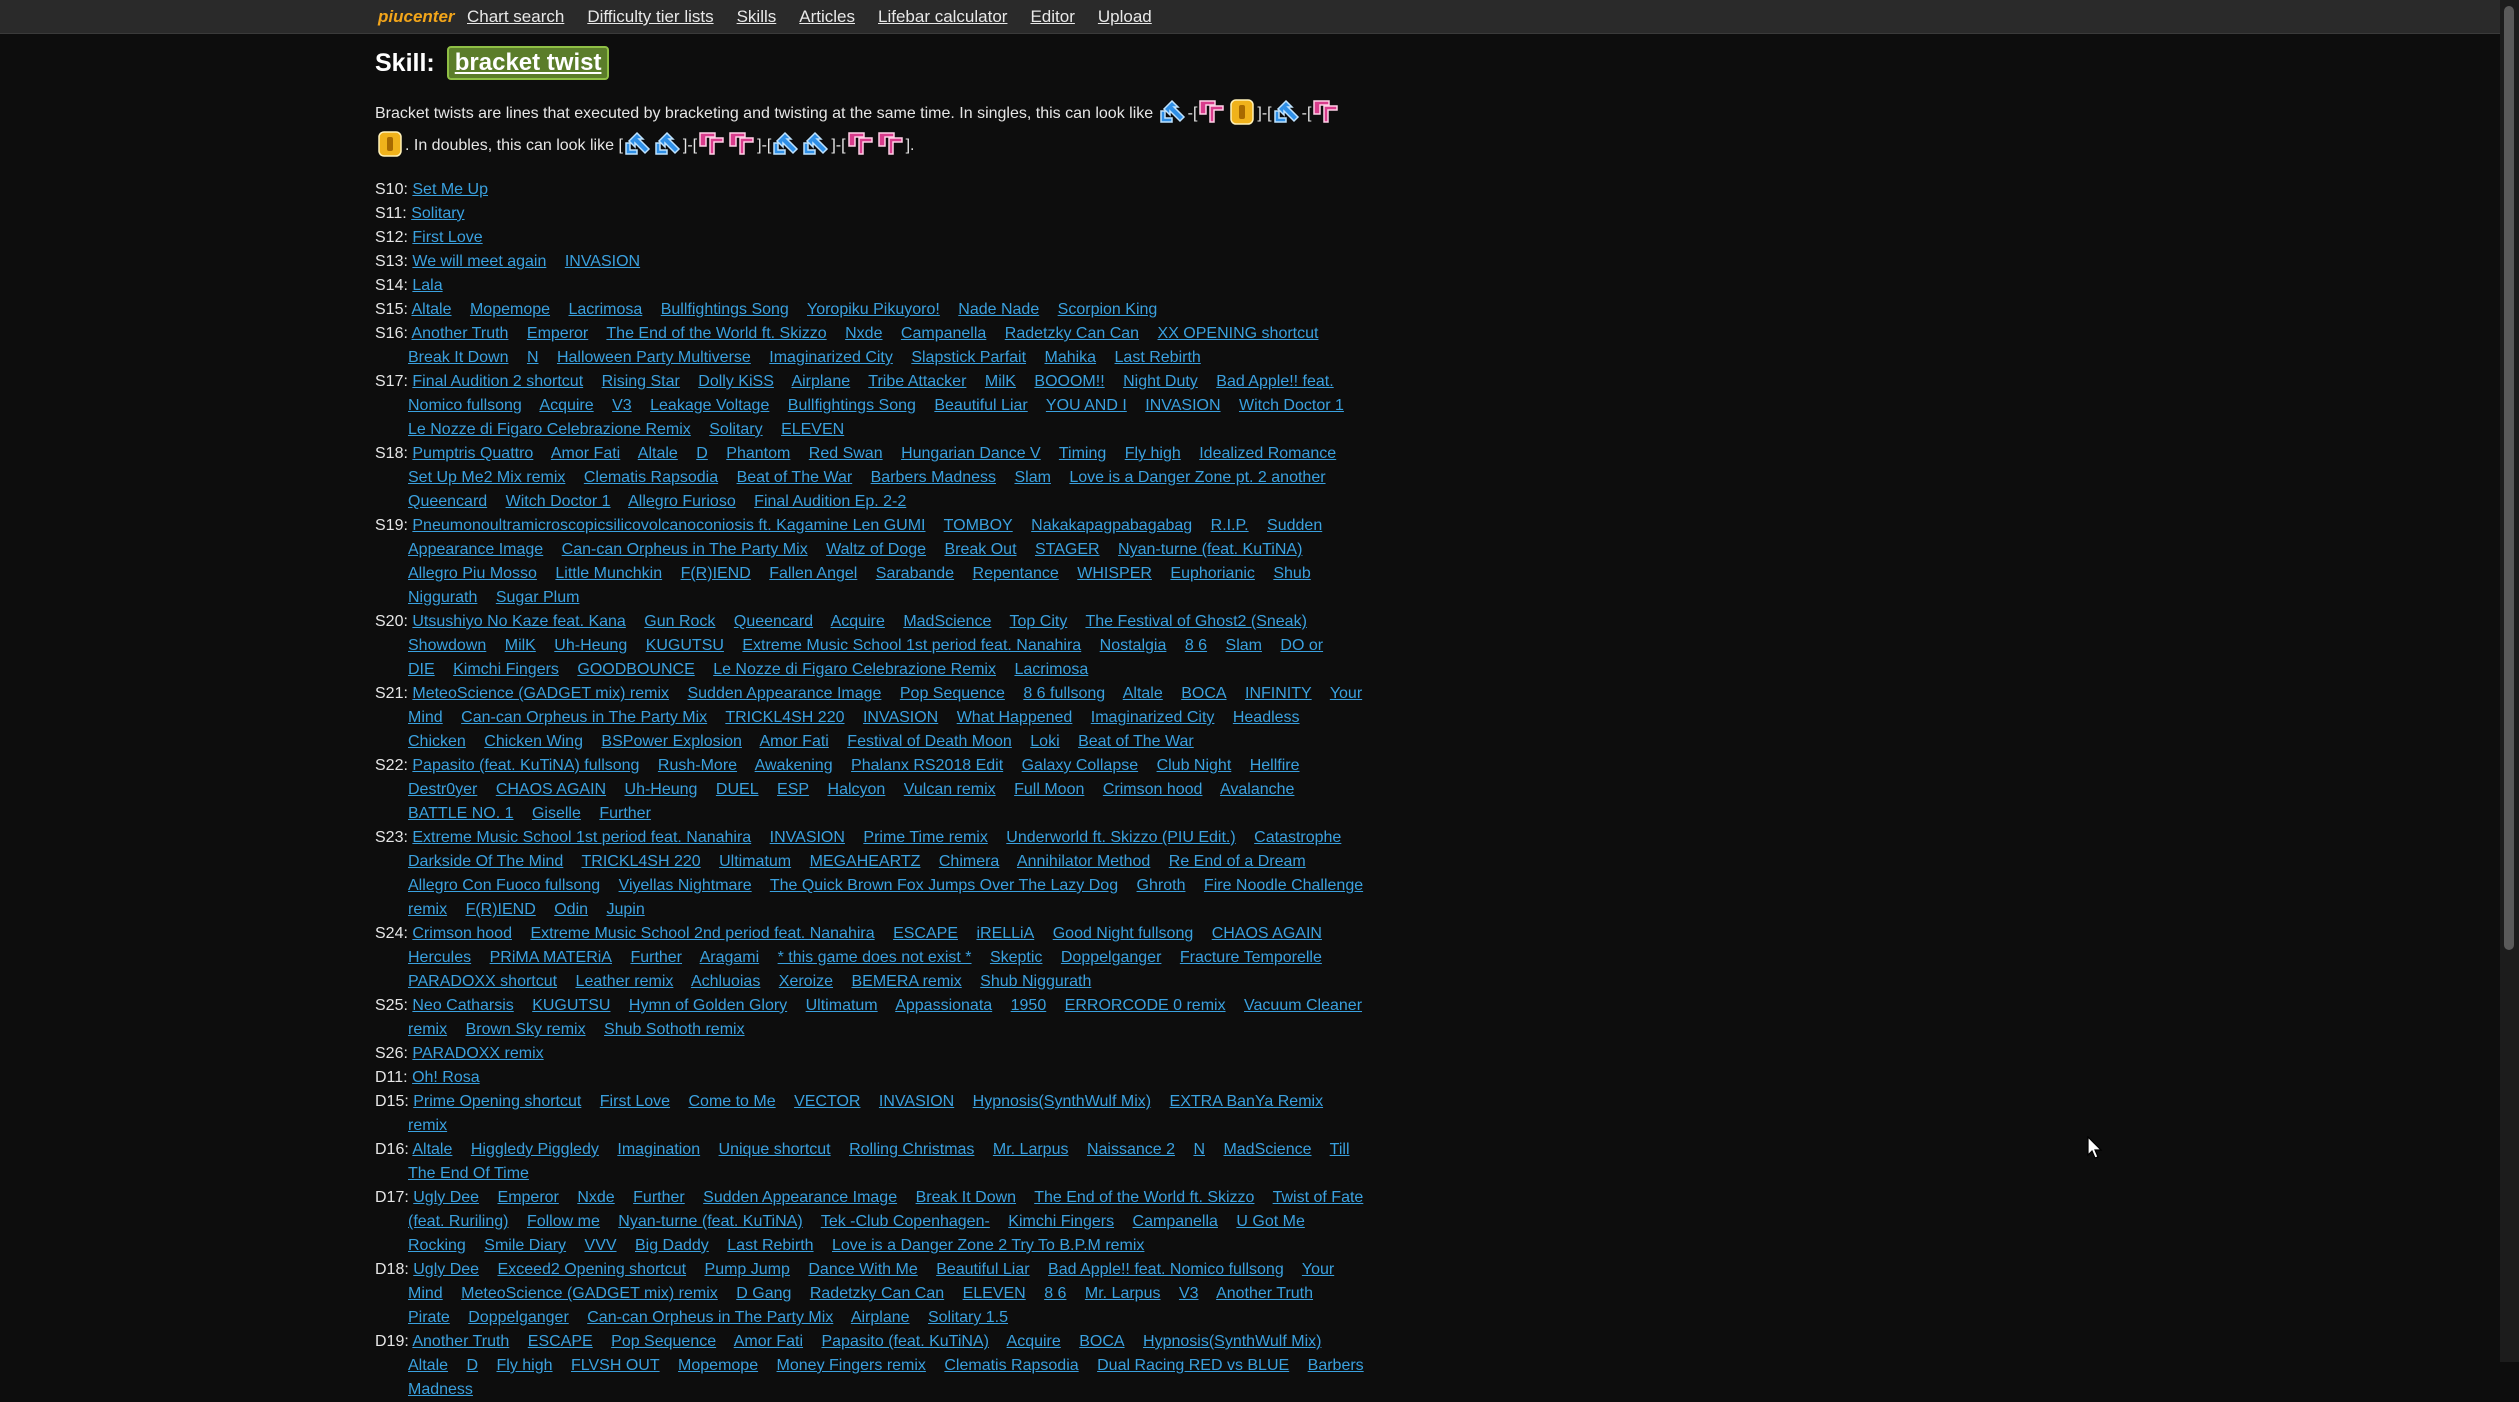 This screenshot has height=1402, width=2519. What do you see at coordinates (708, 1005) in the screenshot?
I see `song-link: Hymn of Golden Glory` at bounding box center [708, 1005].